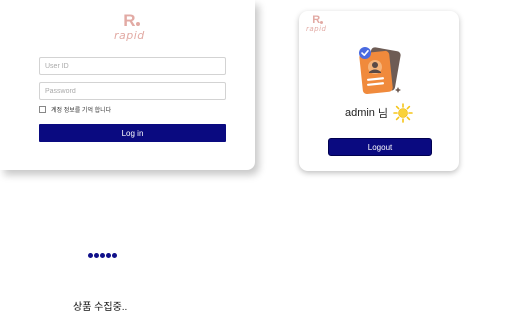 The image size is (512, 320). Describe the element at coordinates (42, 109) in the screenshot. I see `remember-me-checkbox` at that location.